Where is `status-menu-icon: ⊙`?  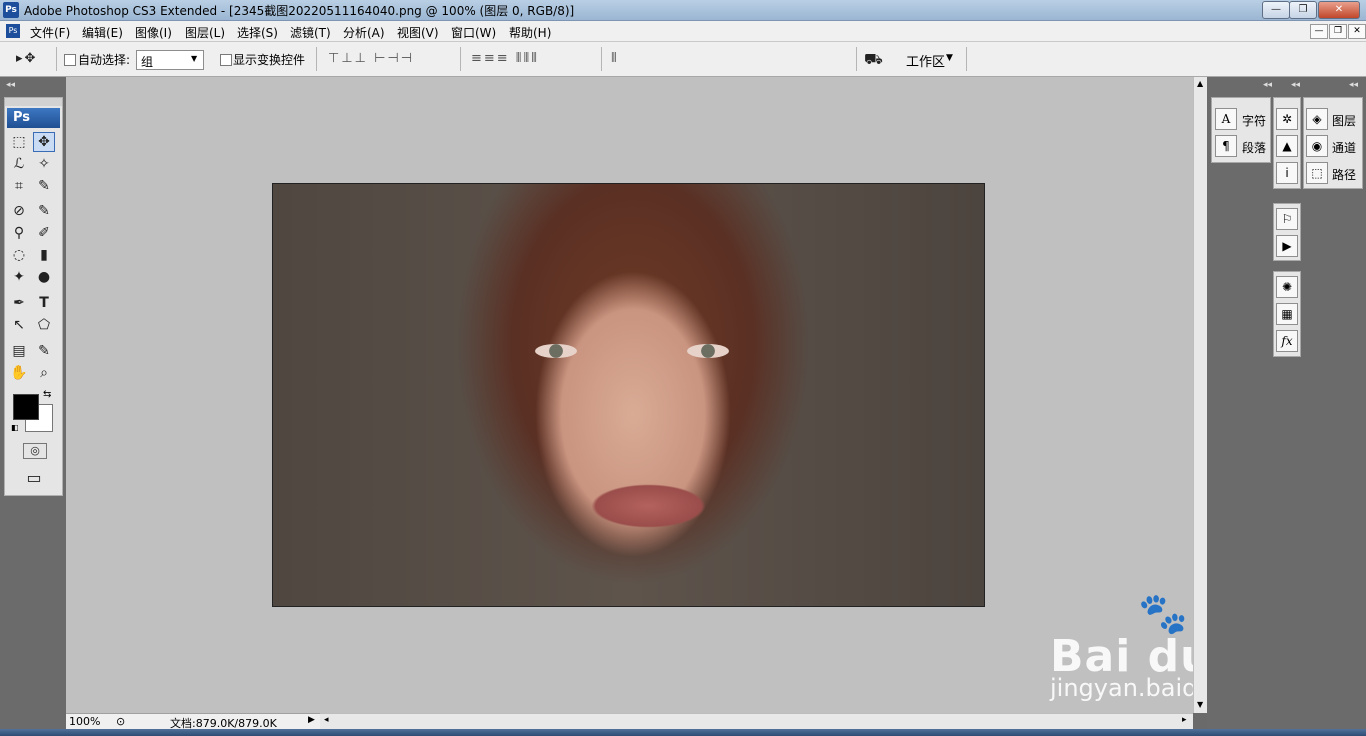
status-menu-icon: ⊙ is located at coordinates (120, 721).